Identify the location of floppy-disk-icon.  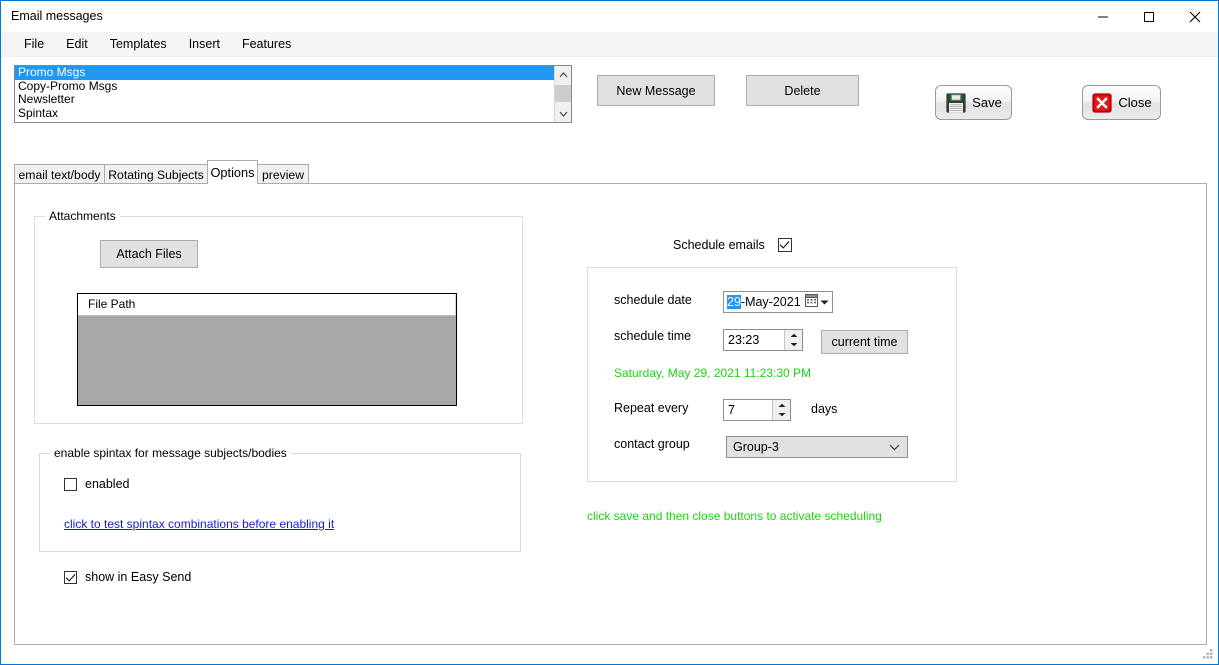
(956, 103).